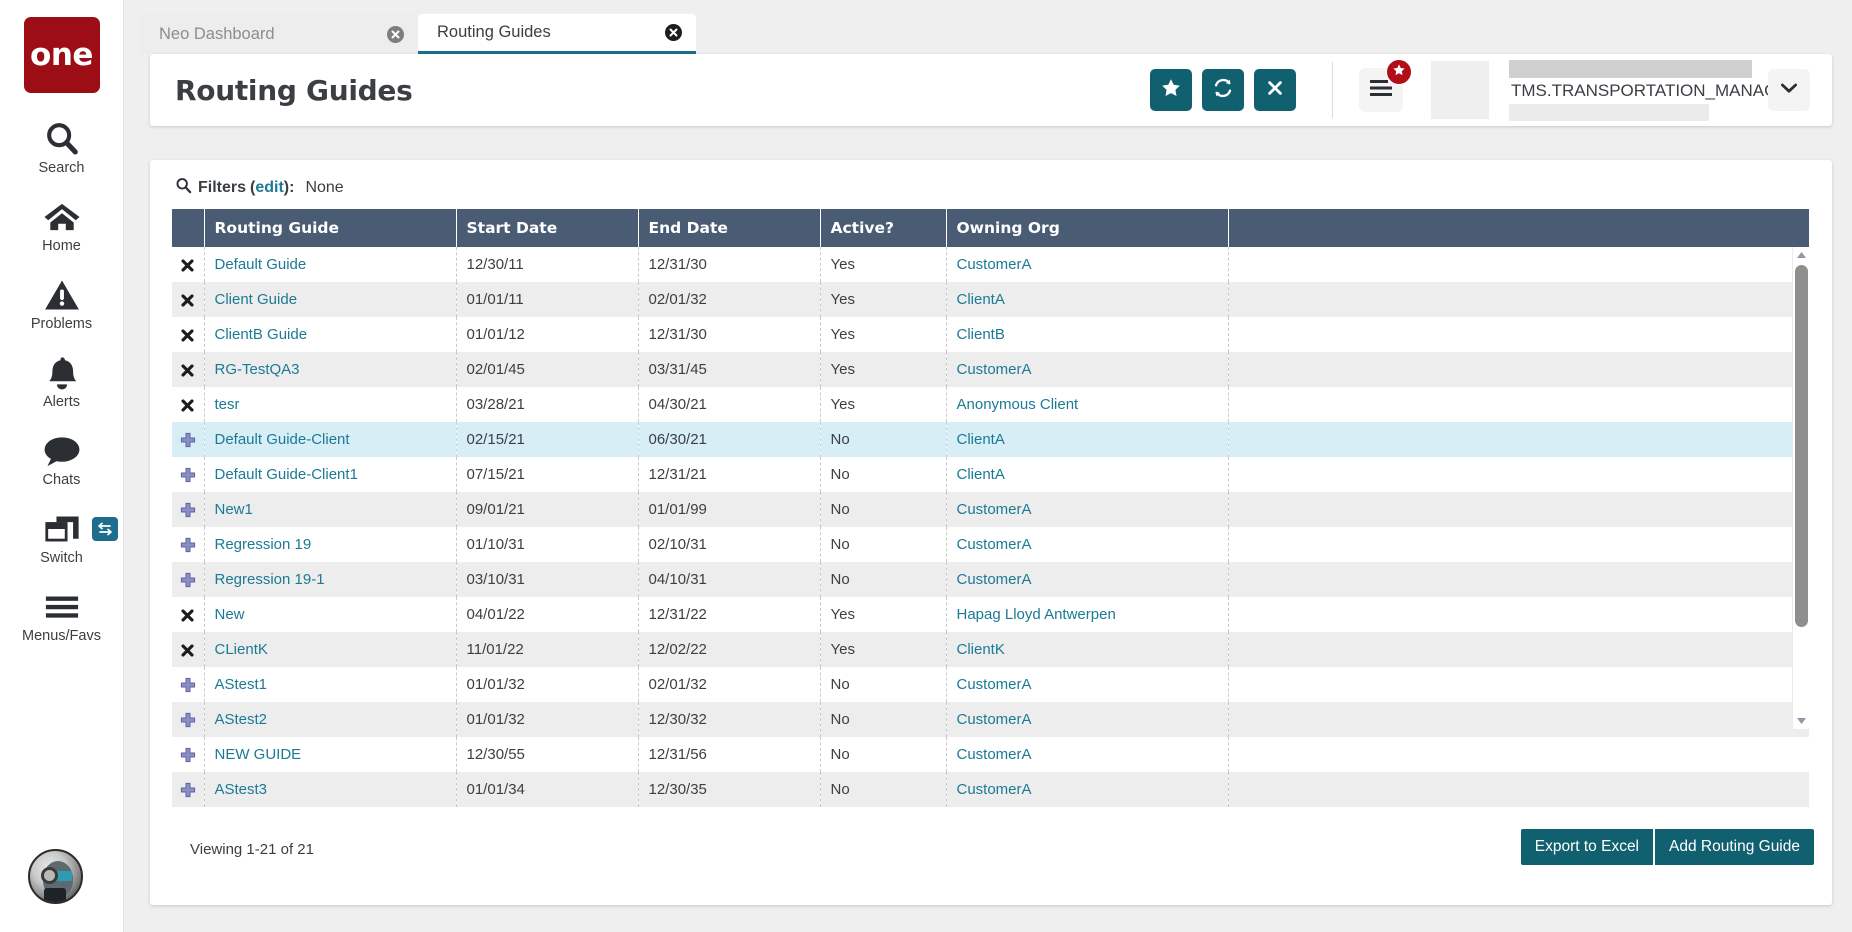 The image size is (1852, 932). I want to click on table-row: New1 09/01/21 01/01/99 No CustomerA, so click(990, 509).